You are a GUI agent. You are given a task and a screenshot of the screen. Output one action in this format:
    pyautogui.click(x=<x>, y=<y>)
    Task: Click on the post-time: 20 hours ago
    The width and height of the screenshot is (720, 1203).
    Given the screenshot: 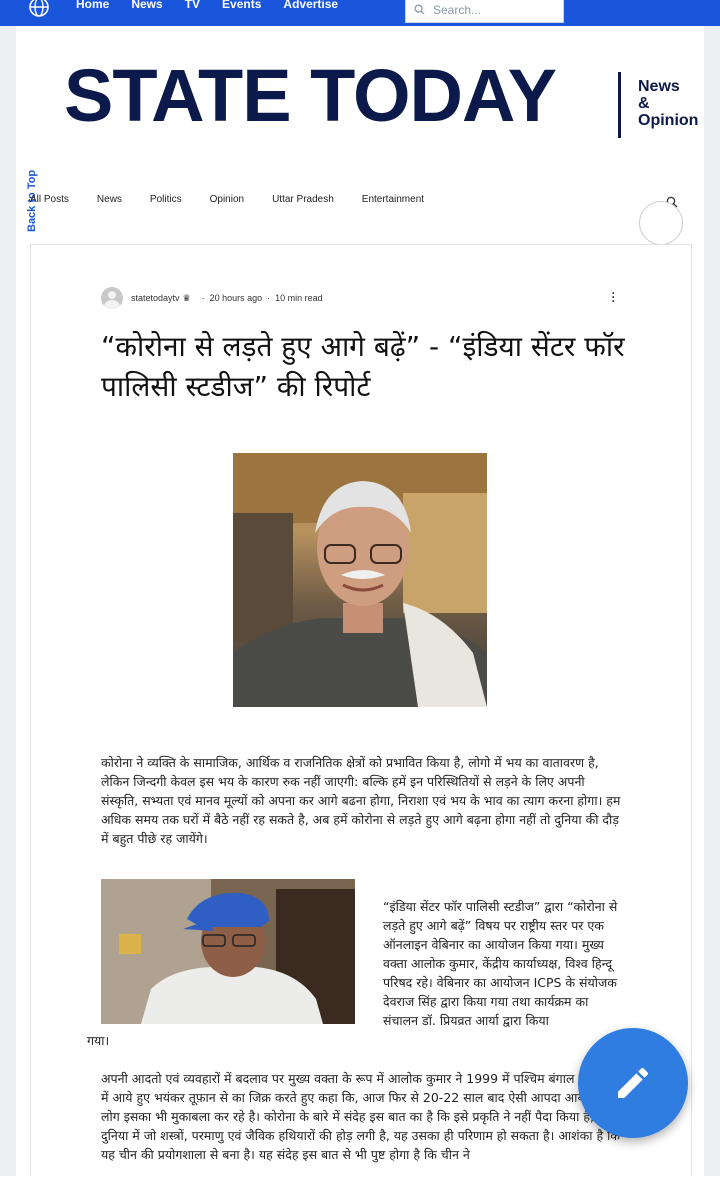 What is the action you would take?
    pyautogui.click(x=236, y=298)
    